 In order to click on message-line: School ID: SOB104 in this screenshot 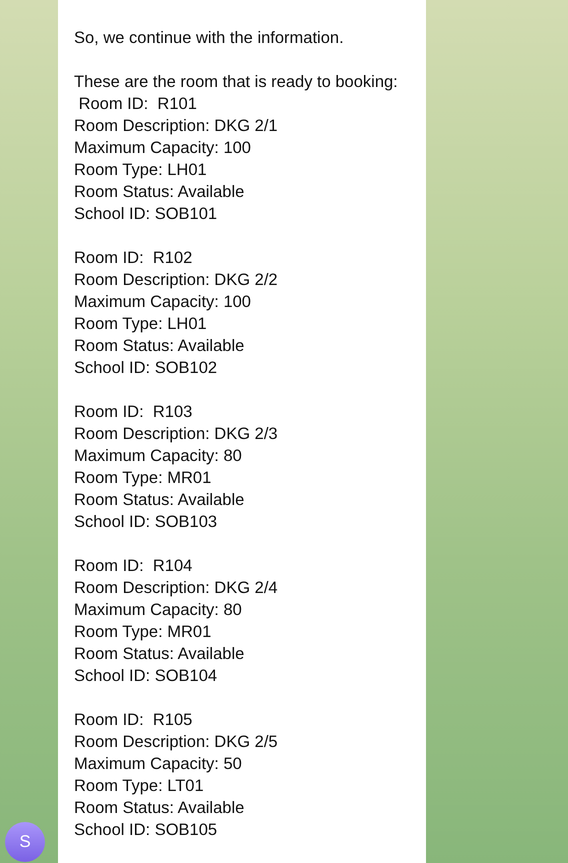, I will do `click(146, 676)`.